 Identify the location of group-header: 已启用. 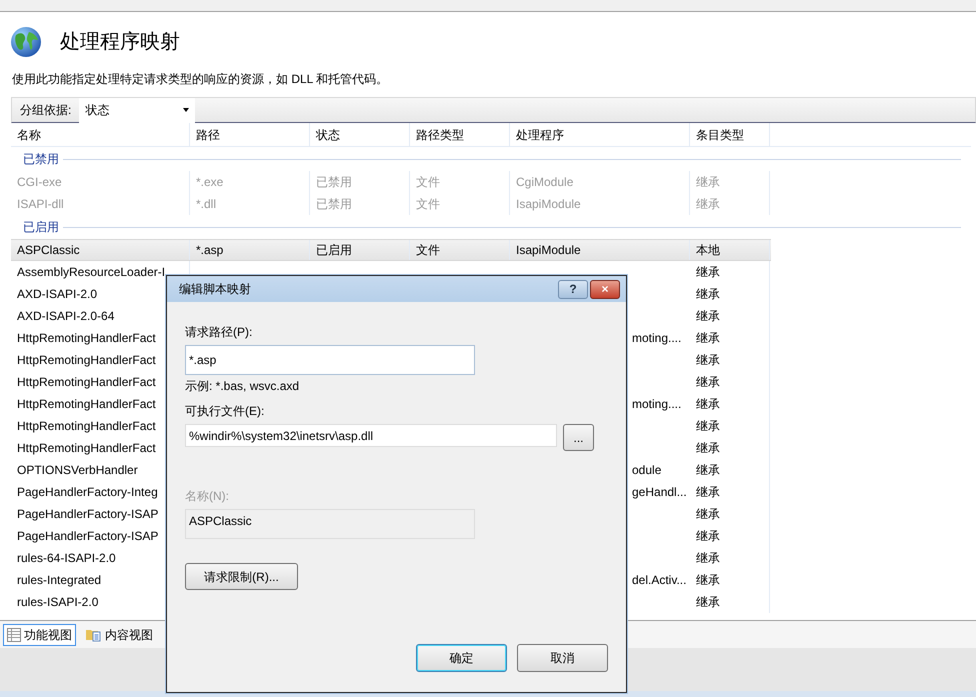
(41, 227).